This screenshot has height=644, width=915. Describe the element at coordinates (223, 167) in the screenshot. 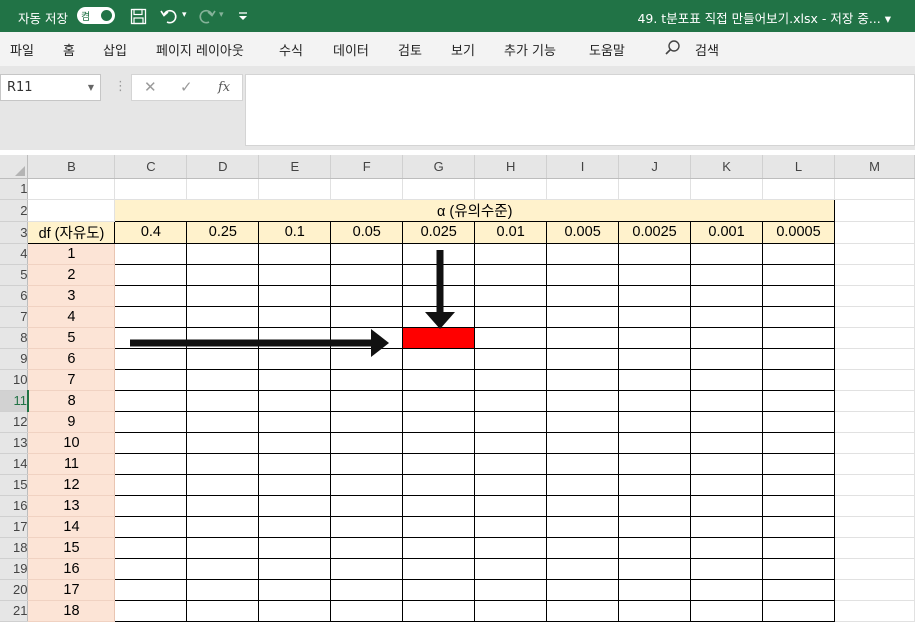

I see `column-header: D` at that location.